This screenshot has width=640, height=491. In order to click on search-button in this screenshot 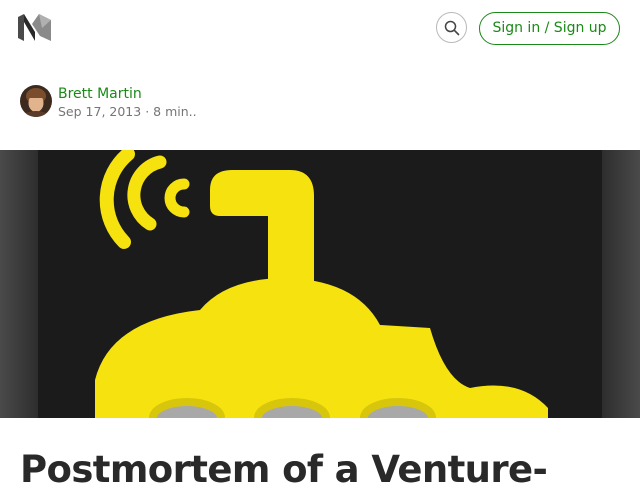, I will do `click(451, 27)`.